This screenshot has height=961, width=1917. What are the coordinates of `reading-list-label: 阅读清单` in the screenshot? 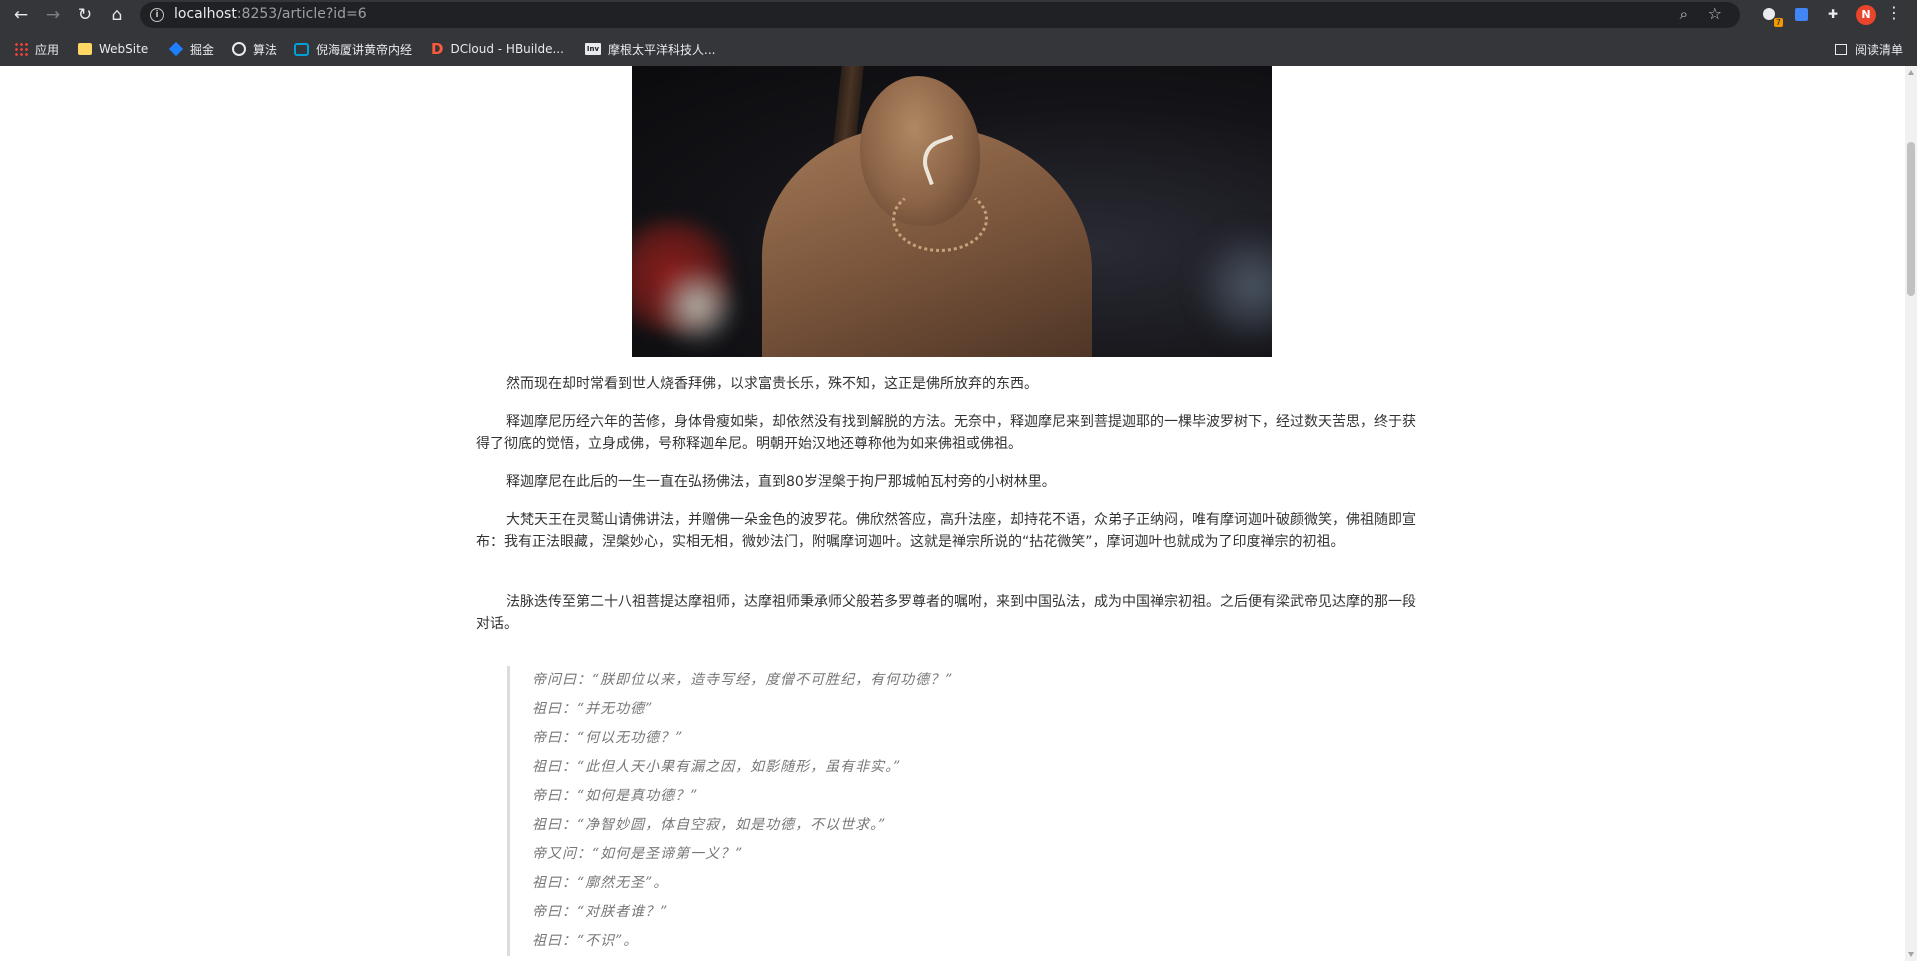 It's located at (1878, 49).